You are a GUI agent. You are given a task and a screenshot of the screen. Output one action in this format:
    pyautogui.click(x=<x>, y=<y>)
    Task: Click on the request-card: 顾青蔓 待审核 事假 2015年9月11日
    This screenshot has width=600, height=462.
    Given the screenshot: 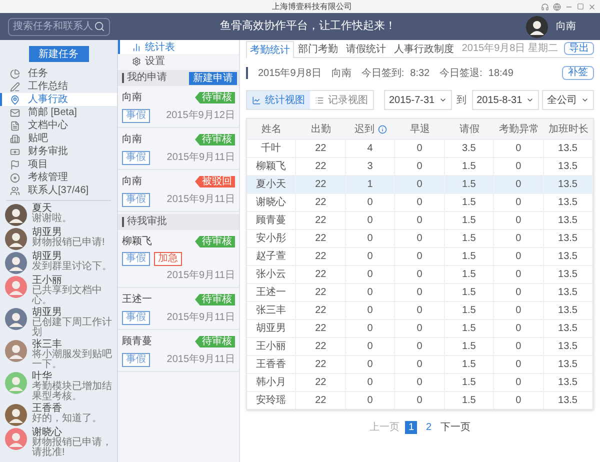 What is the action you would take?
    pyautogui.click(x=178, y=351)
    